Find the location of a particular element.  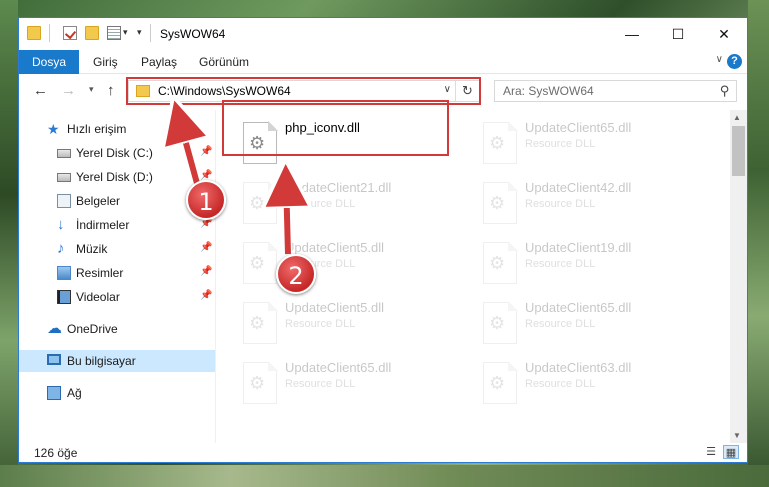

file-item: ⚙ UpdateClient21.dll Resource DLL is located at coordinates (350, 204).